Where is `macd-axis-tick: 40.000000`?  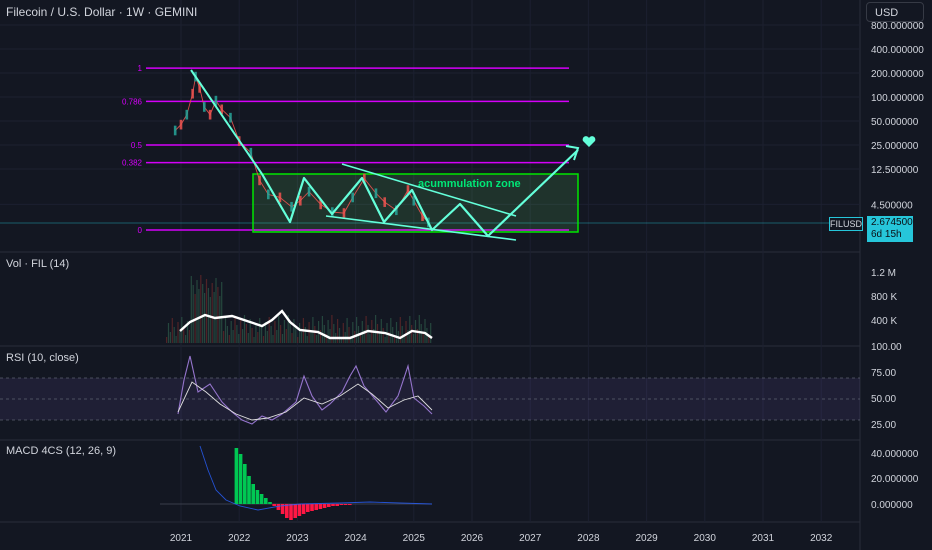 macd-axis-tick: 40.000000 is located at coordinates (895, 454).